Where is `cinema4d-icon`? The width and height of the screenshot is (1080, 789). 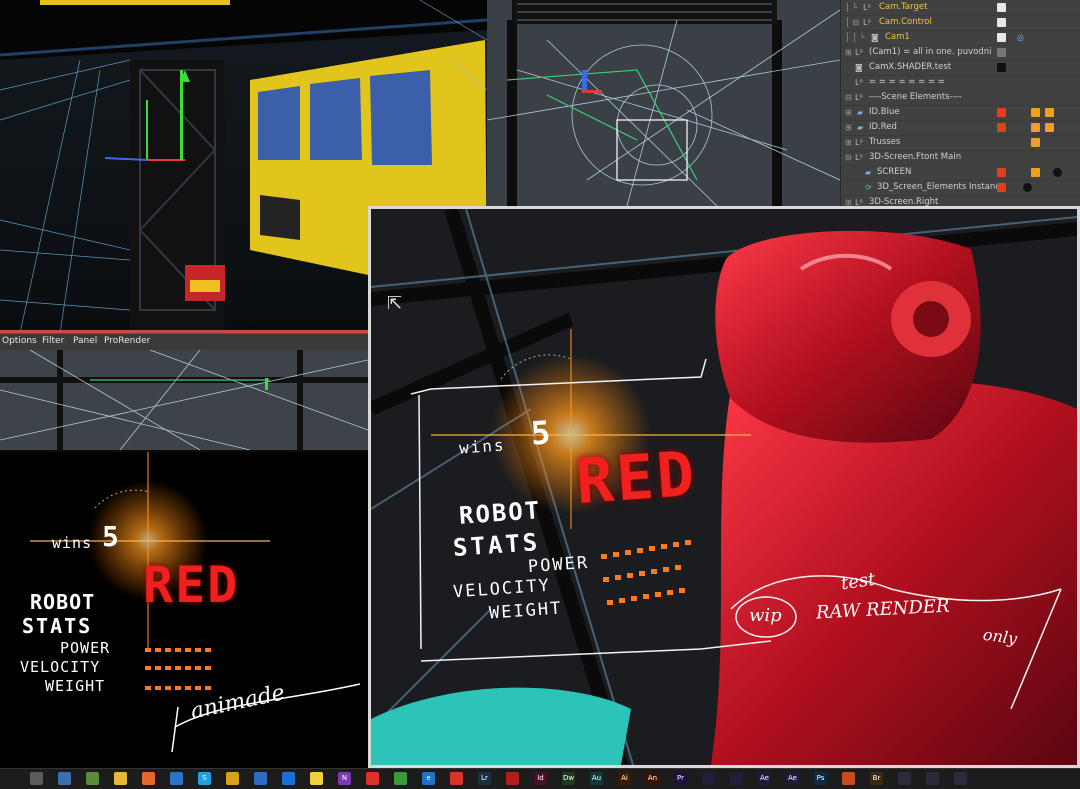 cinema4d-icon is located at coordinates (904, 778).